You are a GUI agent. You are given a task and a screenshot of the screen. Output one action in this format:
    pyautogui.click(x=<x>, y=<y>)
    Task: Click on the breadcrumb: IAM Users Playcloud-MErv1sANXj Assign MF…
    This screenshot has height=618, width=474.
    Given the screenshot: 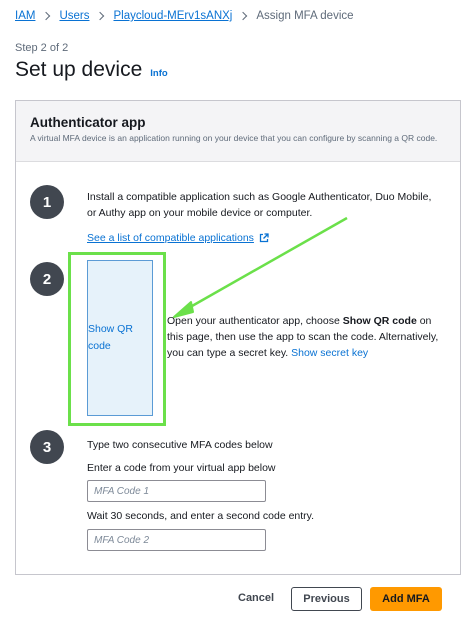 What is the action you would take?
    pyautogui.click(x=184, y=16)
    